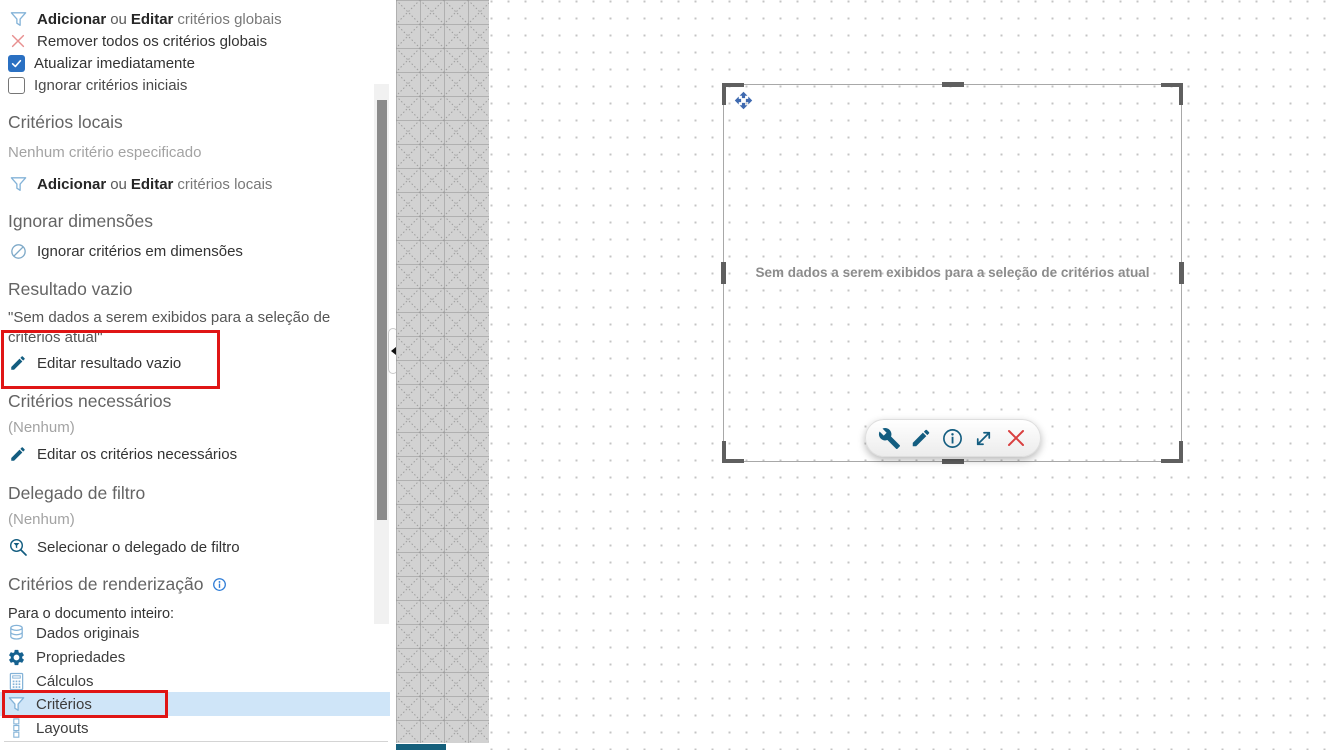  What do you see at coordinates (114, 63) in the screenshot?
I see `update-immediately-label: Atualizar imediatamente` at bounding box center [114, 63].